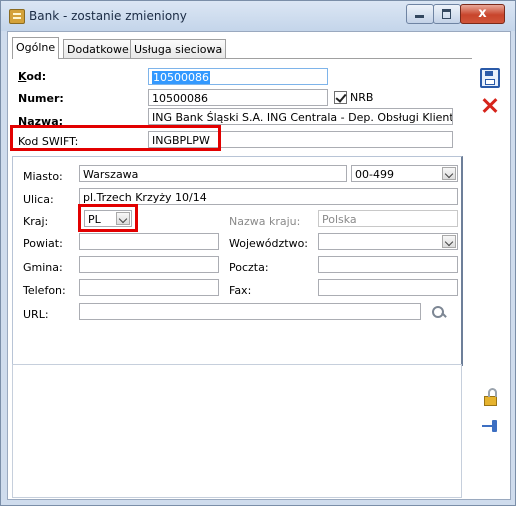 The height and width of the screenshot is (506, 516). Describe the element at coordinates (240, 290) in the screenshot. I see `fax-label: Fax:` at that location.